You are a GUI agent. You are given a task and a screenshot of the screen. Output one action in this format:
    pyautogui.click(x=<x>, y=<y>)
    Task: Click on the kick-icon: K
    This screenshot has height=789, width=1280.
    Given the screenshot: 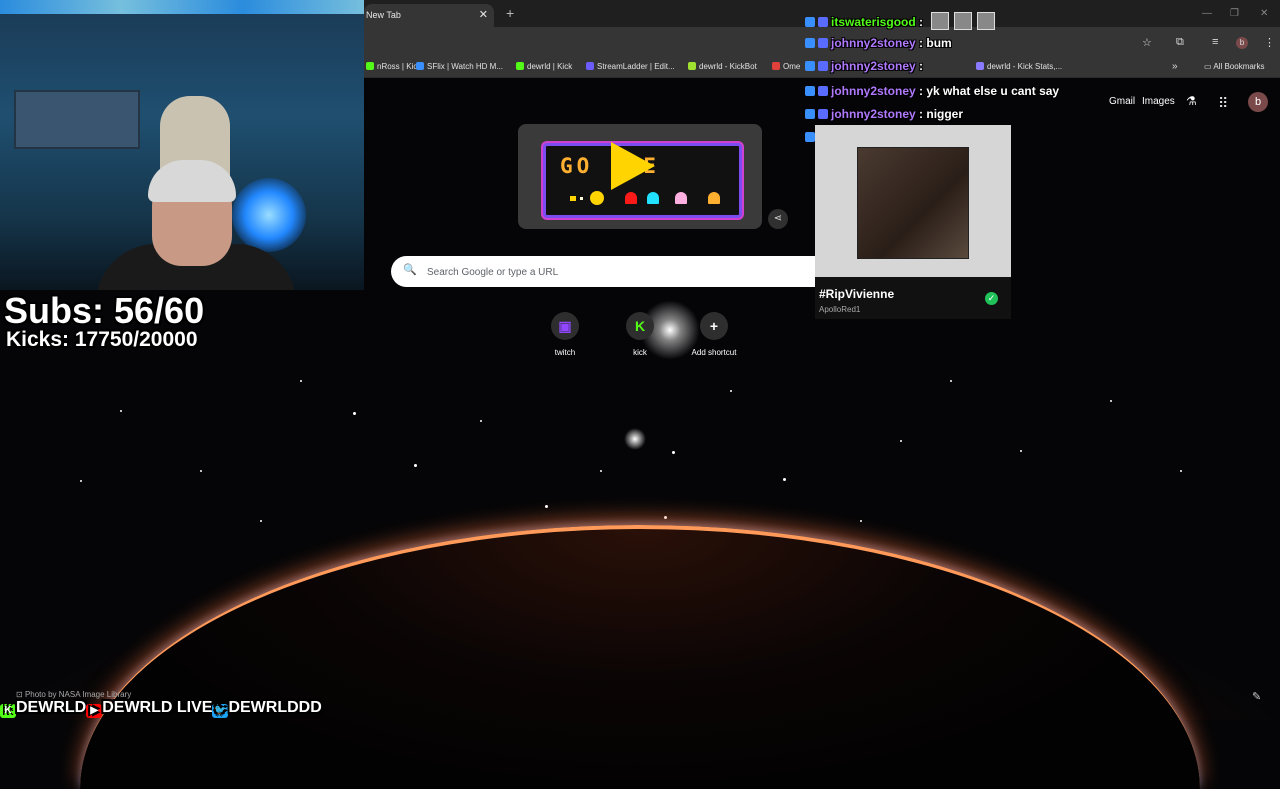 What is the action you would take?
    pyautogui.click(x=640, y=326)
    